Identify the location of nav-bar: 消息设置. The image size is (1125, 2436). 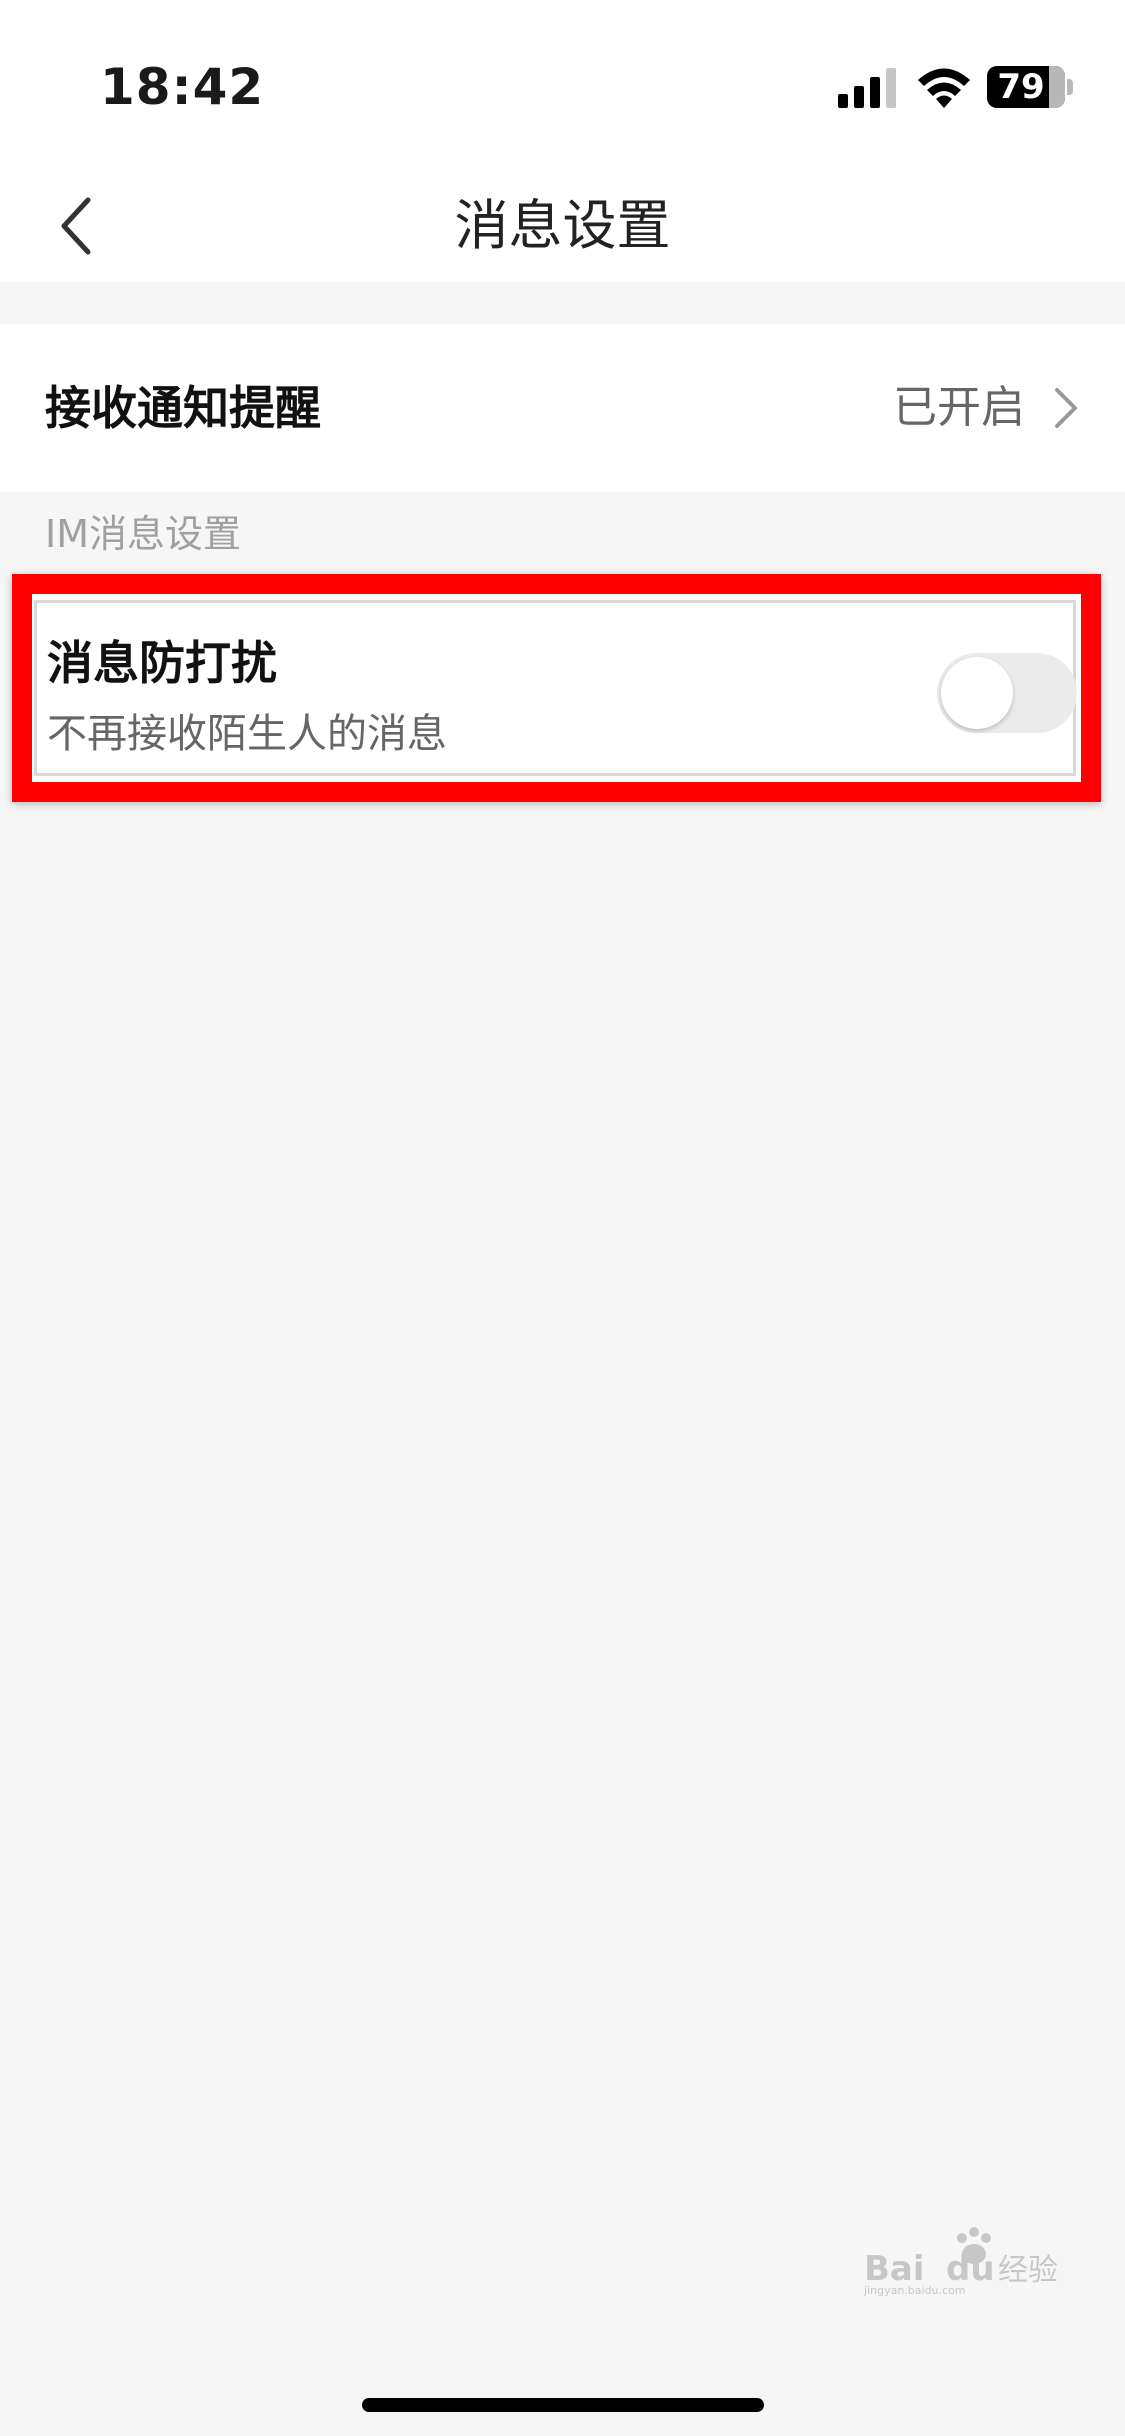
(562, 226).